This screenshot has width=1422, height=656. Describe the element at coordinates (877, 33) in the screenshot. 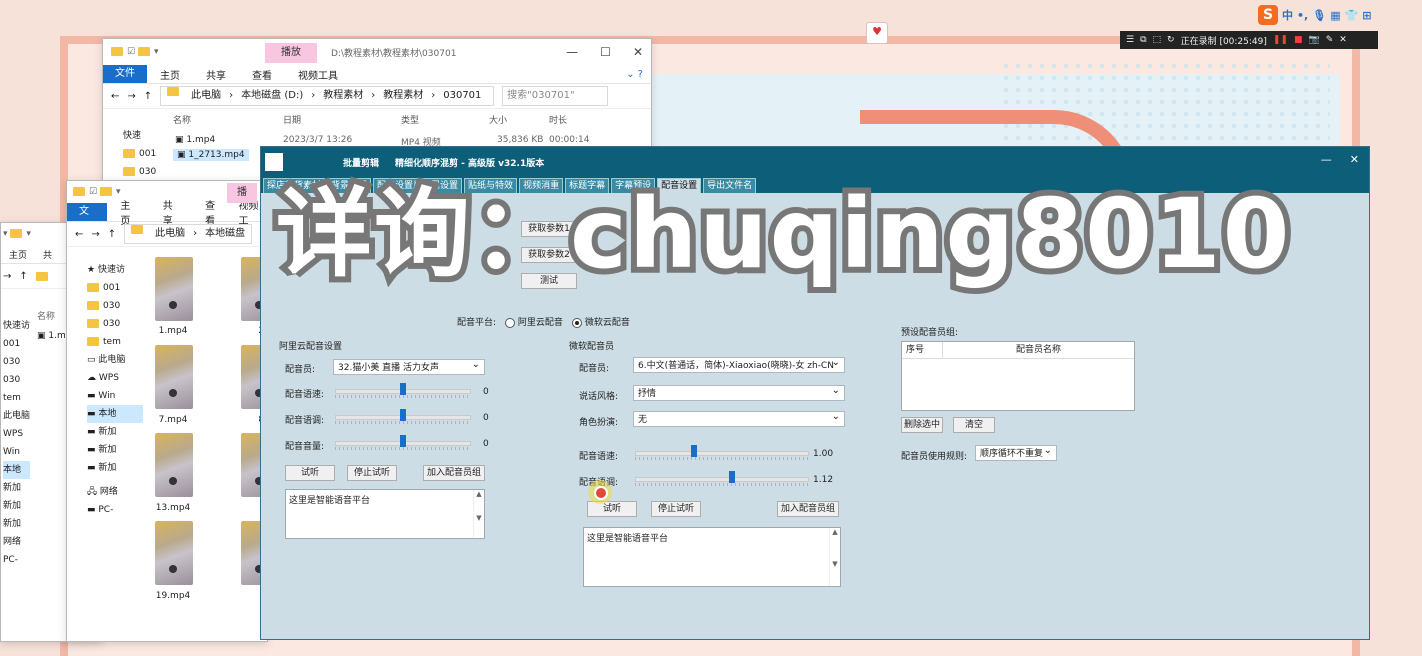

I see `shirt-icon: ♥` at that location.